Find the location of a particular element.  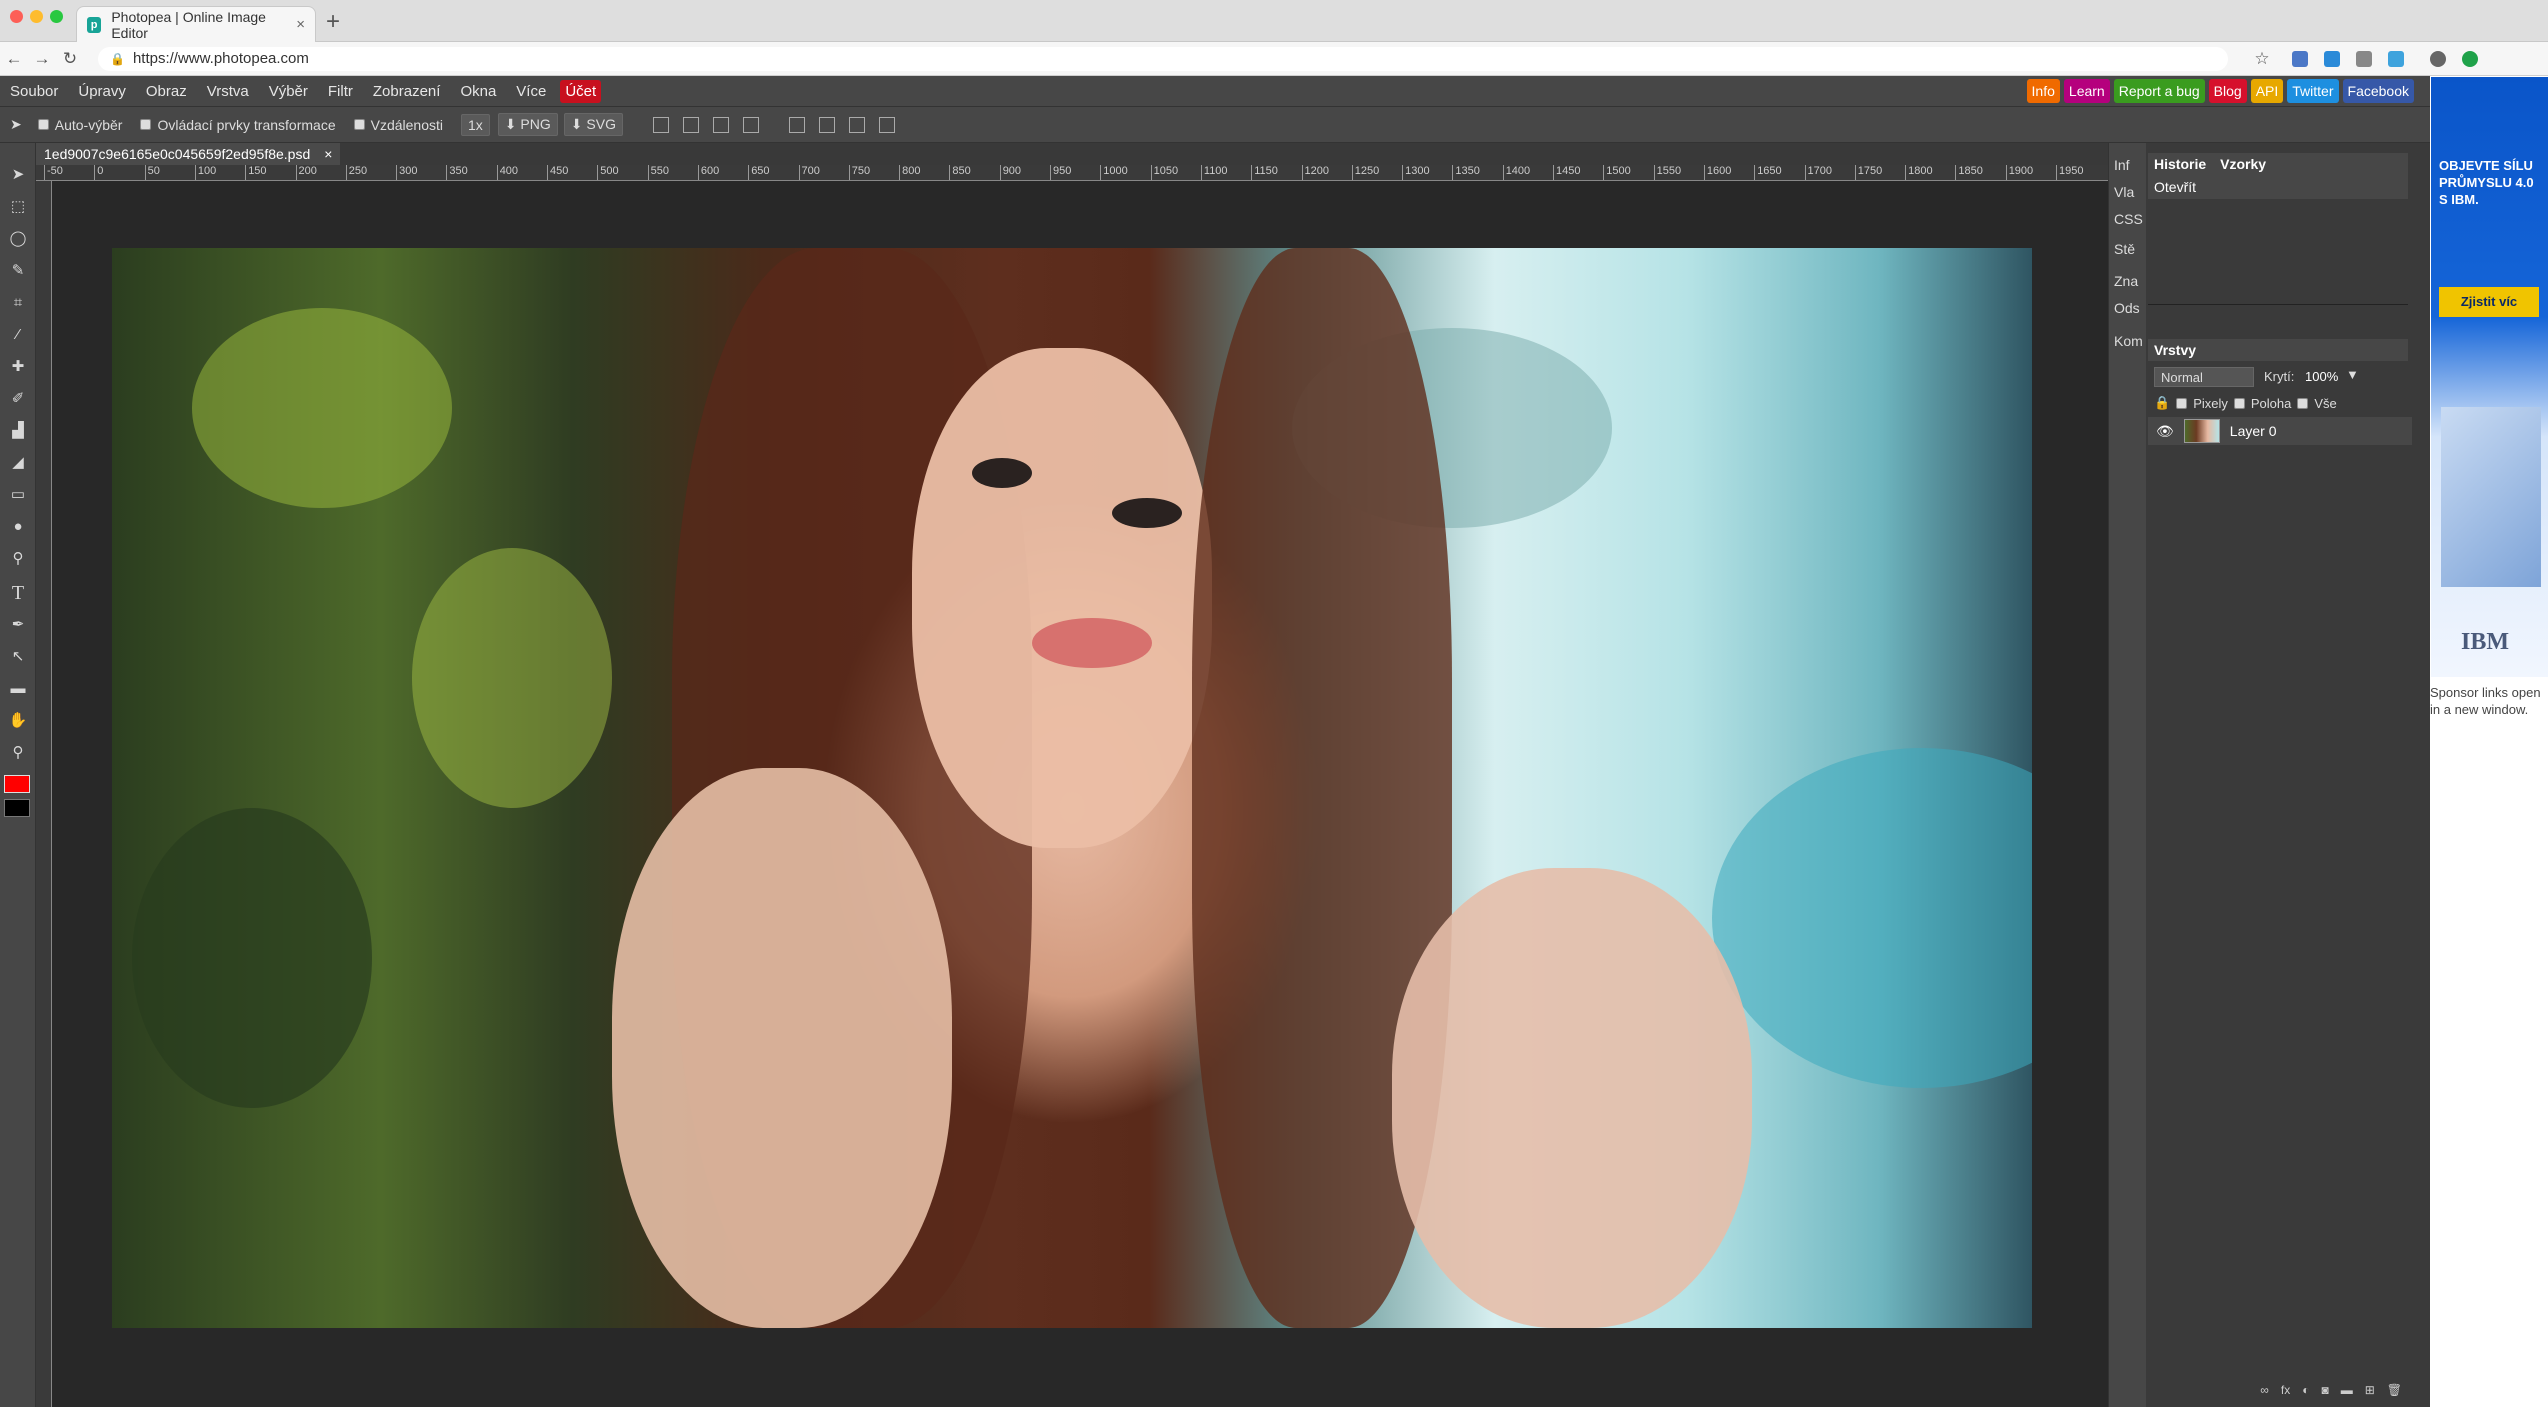

menu-filter: Filtr is located at coordinates (340, 91).